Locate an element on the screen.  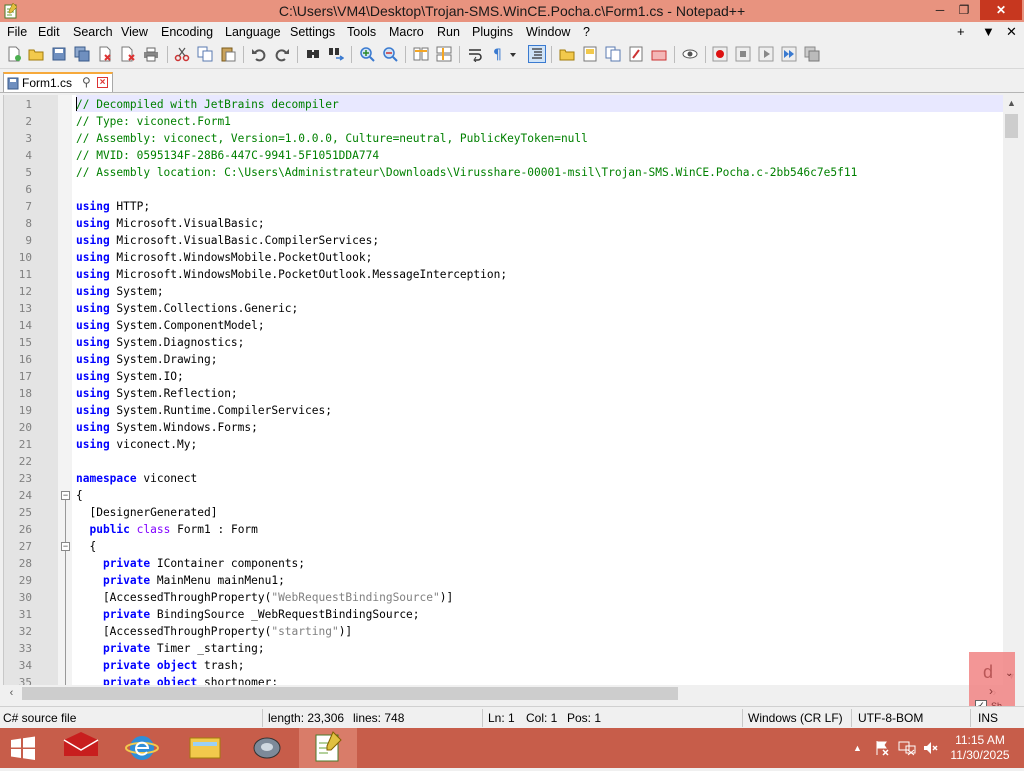
taskbar-app-ie is located at coordinates (142, 748).